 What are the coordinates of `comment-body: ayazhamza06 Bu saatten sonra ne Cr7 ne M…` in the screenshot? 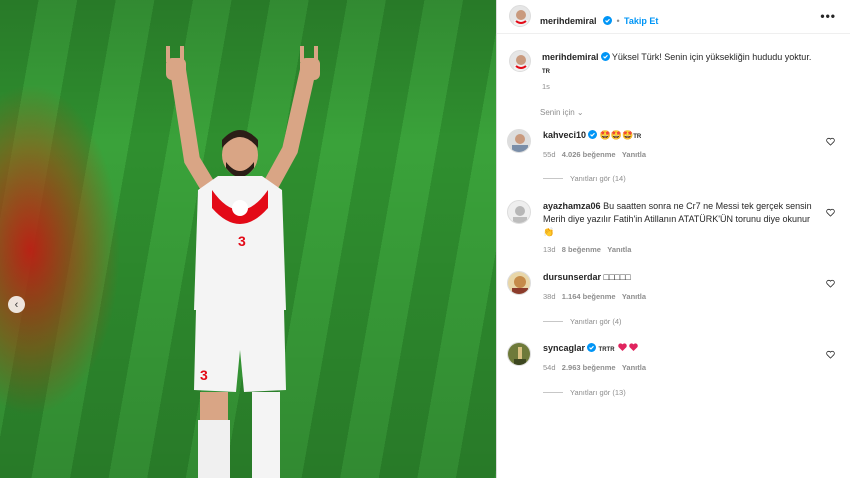 It's located at (678, 219).